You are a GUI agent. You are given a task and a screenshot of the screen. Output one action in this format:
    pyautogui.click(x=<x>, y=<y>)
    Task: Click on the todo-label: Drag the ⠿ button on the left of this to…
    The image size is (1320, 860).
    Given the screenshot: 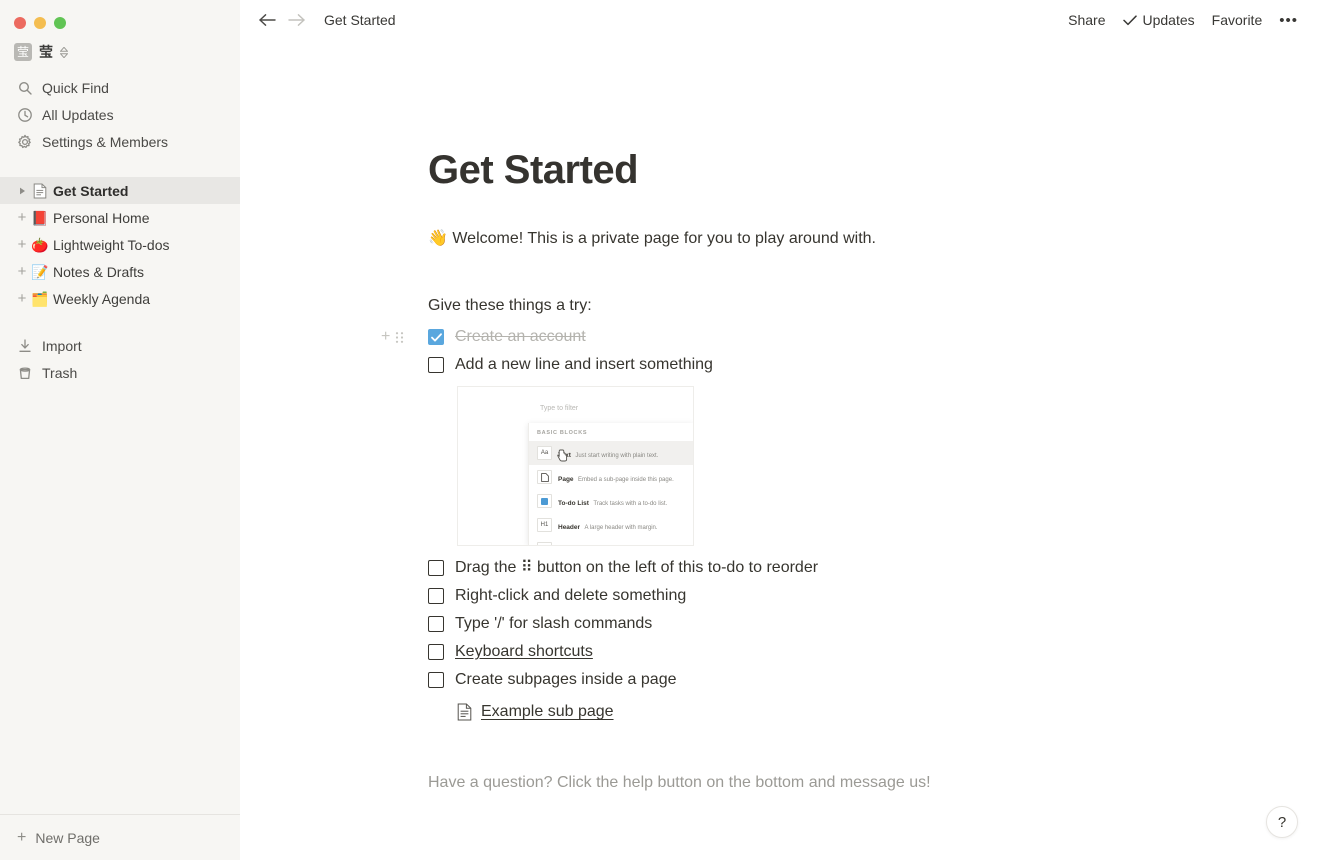 What is the action you would take?
    pyautogui.click(x=637, y=567)
    